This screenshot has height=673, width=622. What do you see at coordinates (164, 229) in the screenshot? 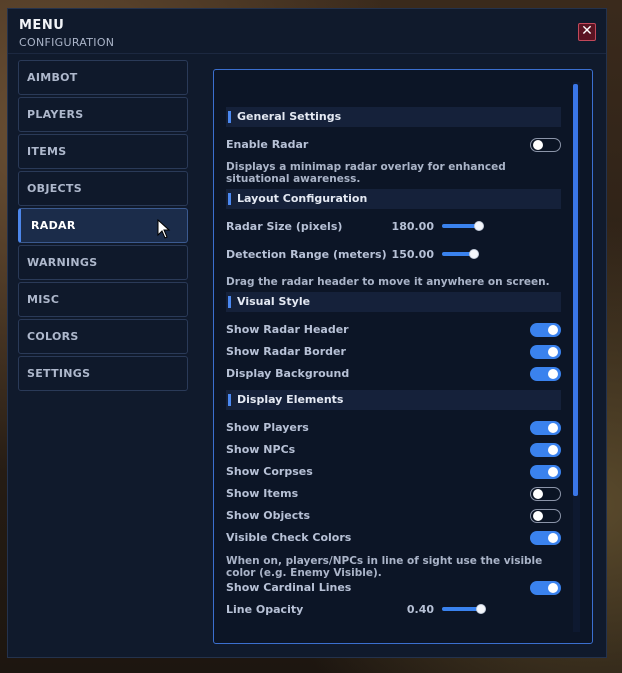
I see `mouse-cursor-icon` at bounding box center [164, 229].